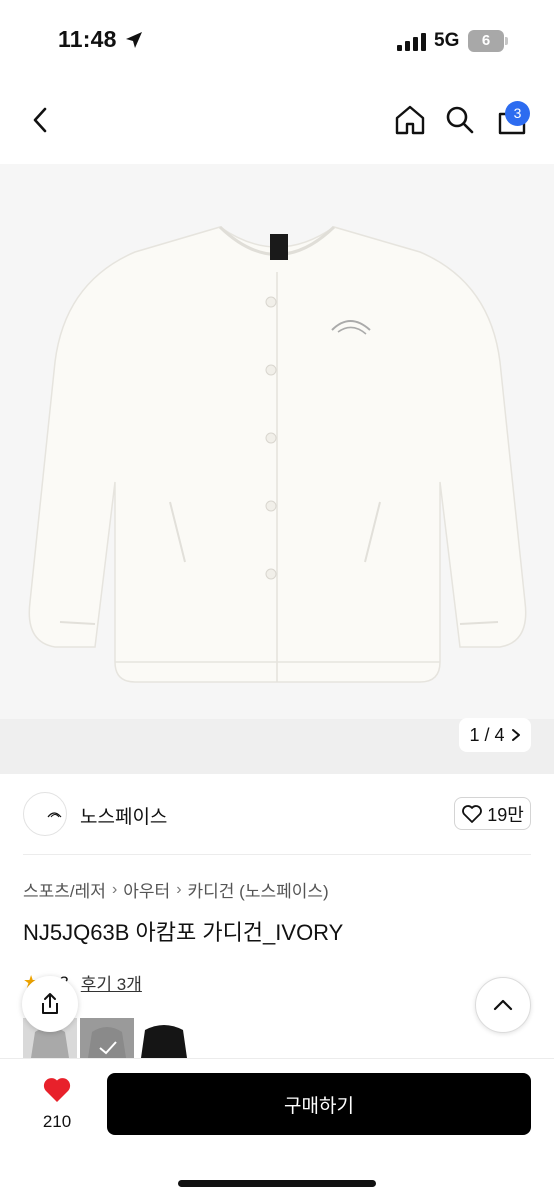 This screenshot has width=554, height=1200. What do you see at coordinates (277, 124) in the screenshot?
I see `top-nav` at bounding box center [277, 124].